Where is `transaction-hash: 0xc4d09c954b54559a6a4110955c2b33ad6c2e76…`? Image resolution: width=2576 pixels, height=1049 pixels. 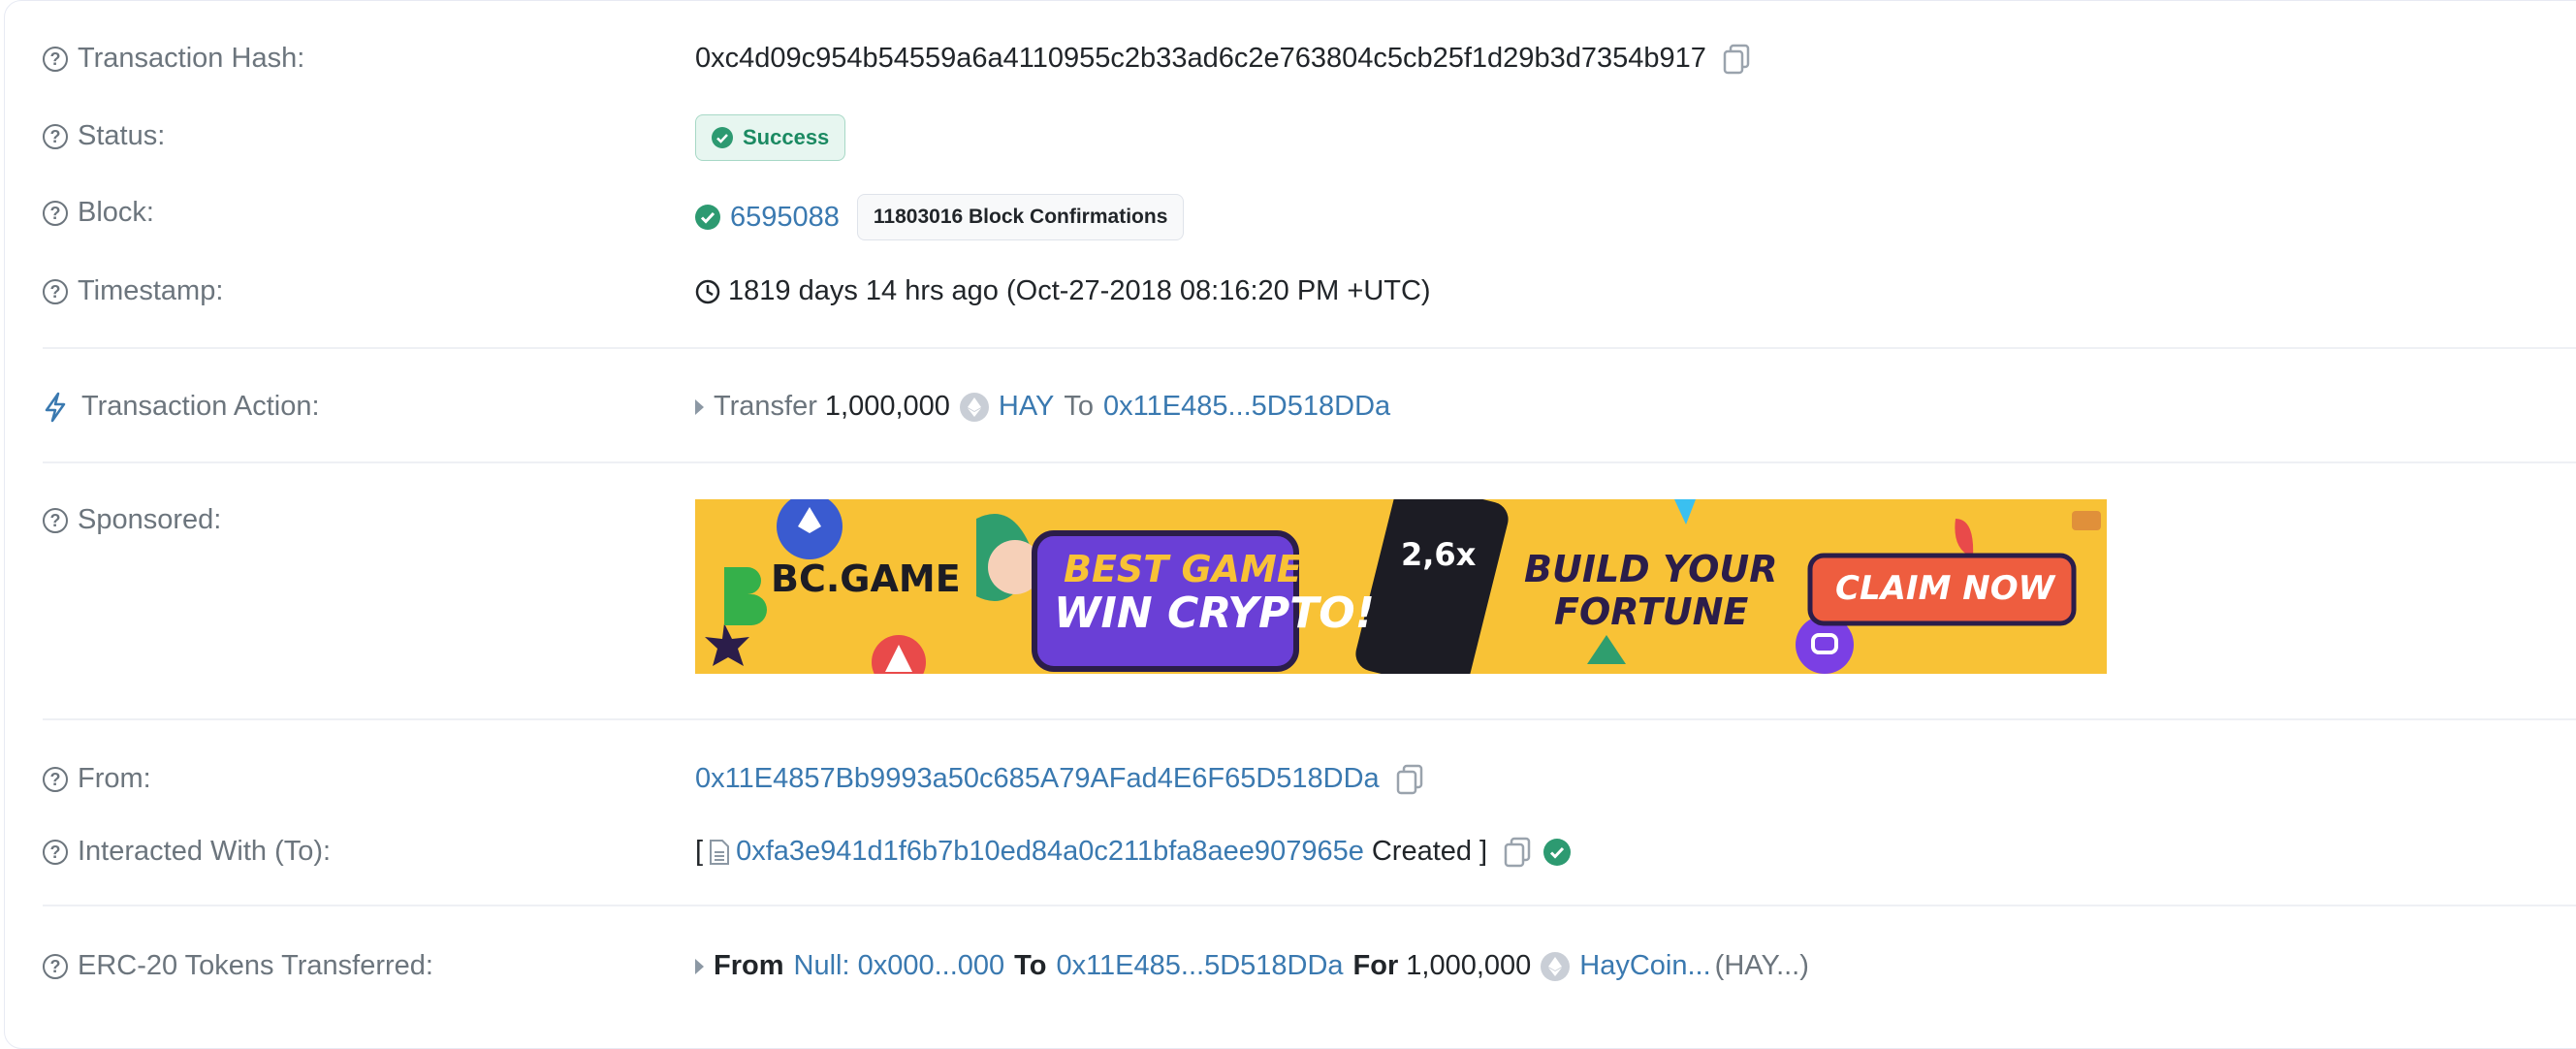 transaction-hash: 0xc4d09c954b54559a6a4110955c2b33ad6c2e76… is located at coordinates (1201, 58).